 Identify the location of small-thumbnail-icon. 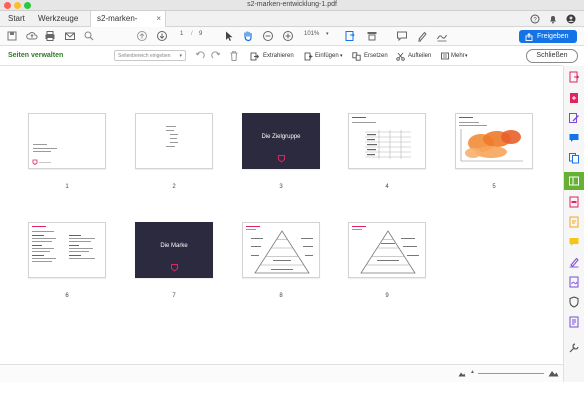
(462, 373).